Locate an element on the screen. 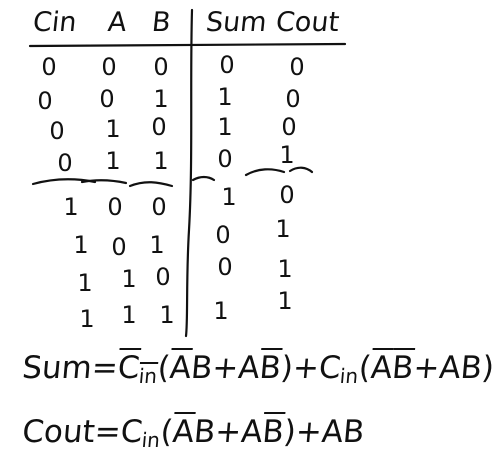  sum-lhs: Sum is located at coordinates (57, 368).